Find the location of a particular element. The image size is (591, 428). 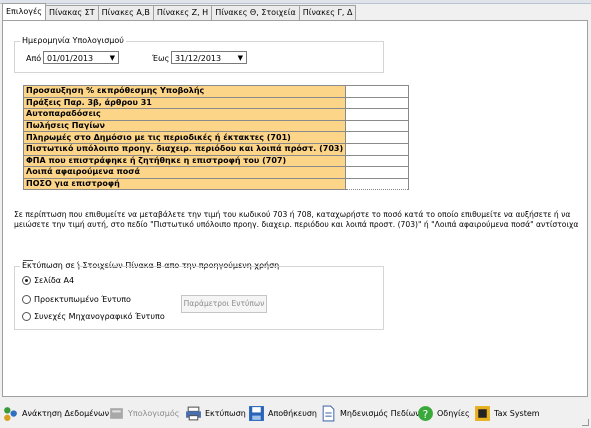

tab-table-st: Πίνακας ΣΤ is located at coordinates (71, 12).